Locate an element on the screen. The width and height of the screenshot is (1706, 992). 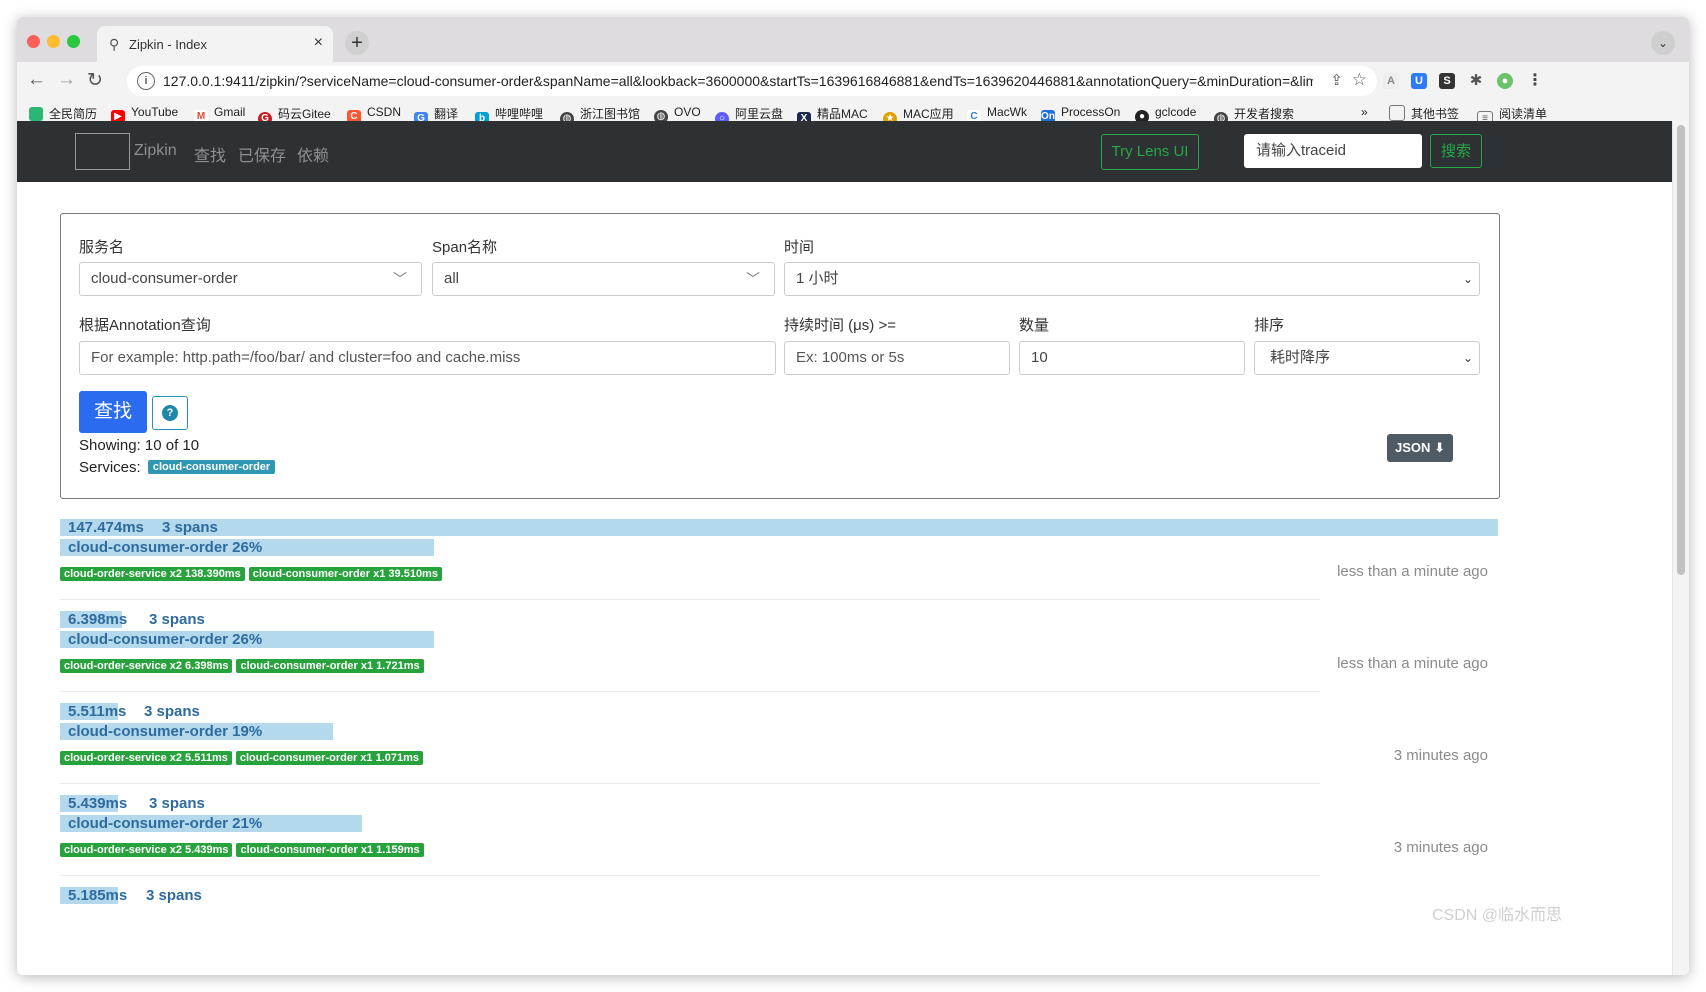
resume-icon is located at coordinates (36, 114).